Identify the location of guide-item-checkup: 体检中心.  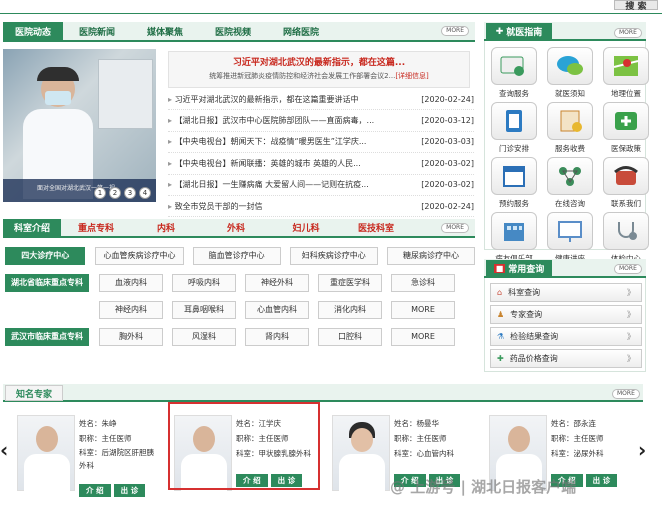
(626, 238).